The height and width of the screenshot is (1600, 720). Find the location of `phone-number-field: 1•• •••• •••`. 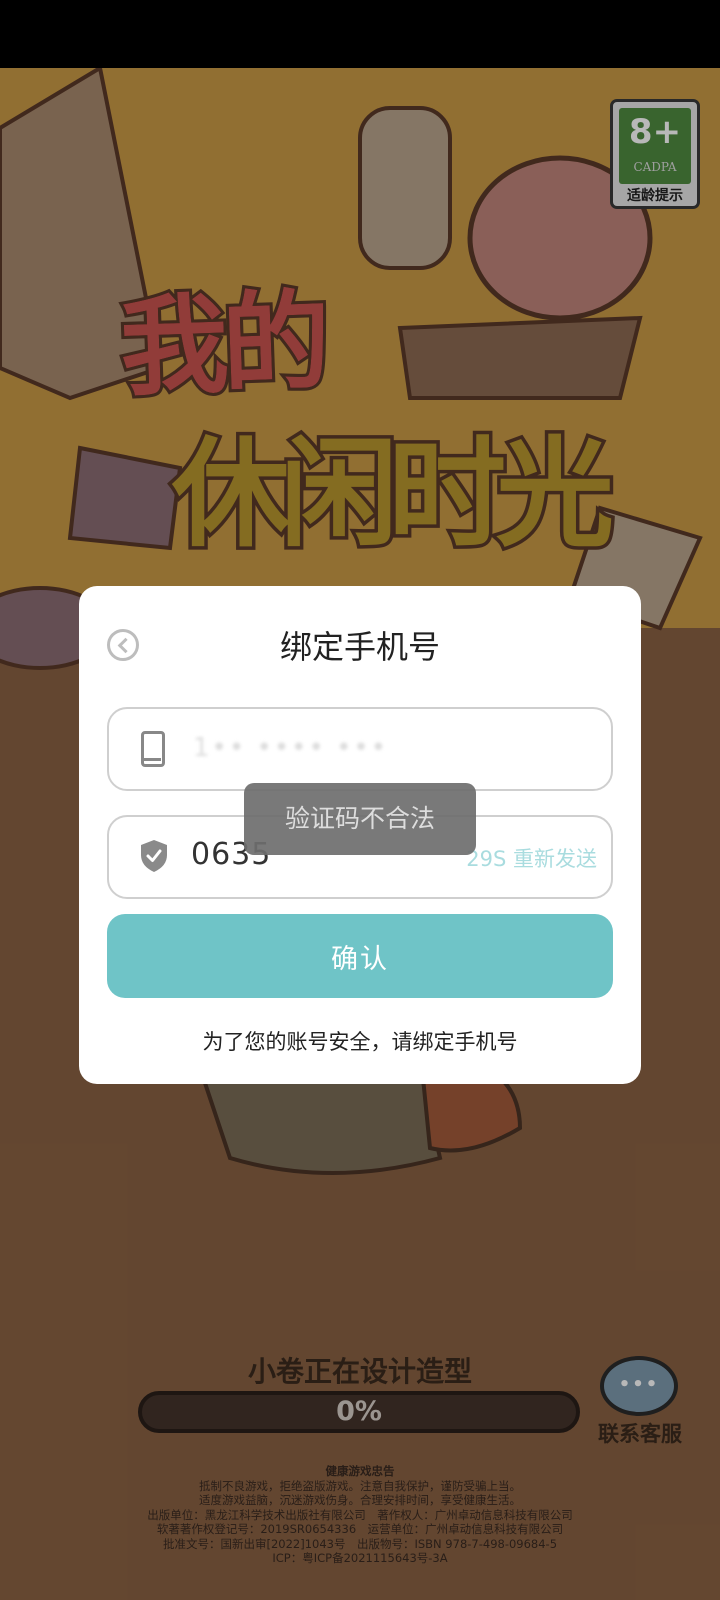

phone-number-field: 1•• •••• ••• is located at coordinates (360, 749).